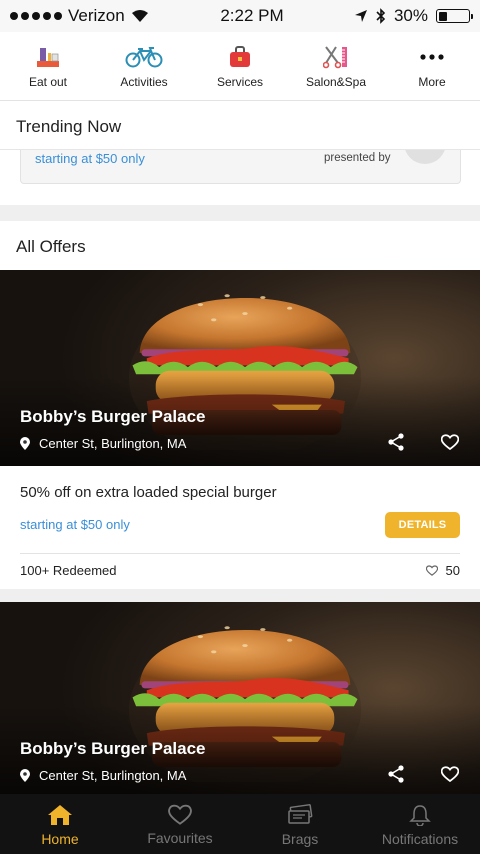 The width and height of the screenshot is (480, 854). I want to click on tab-label: Home, so click(60, 839).